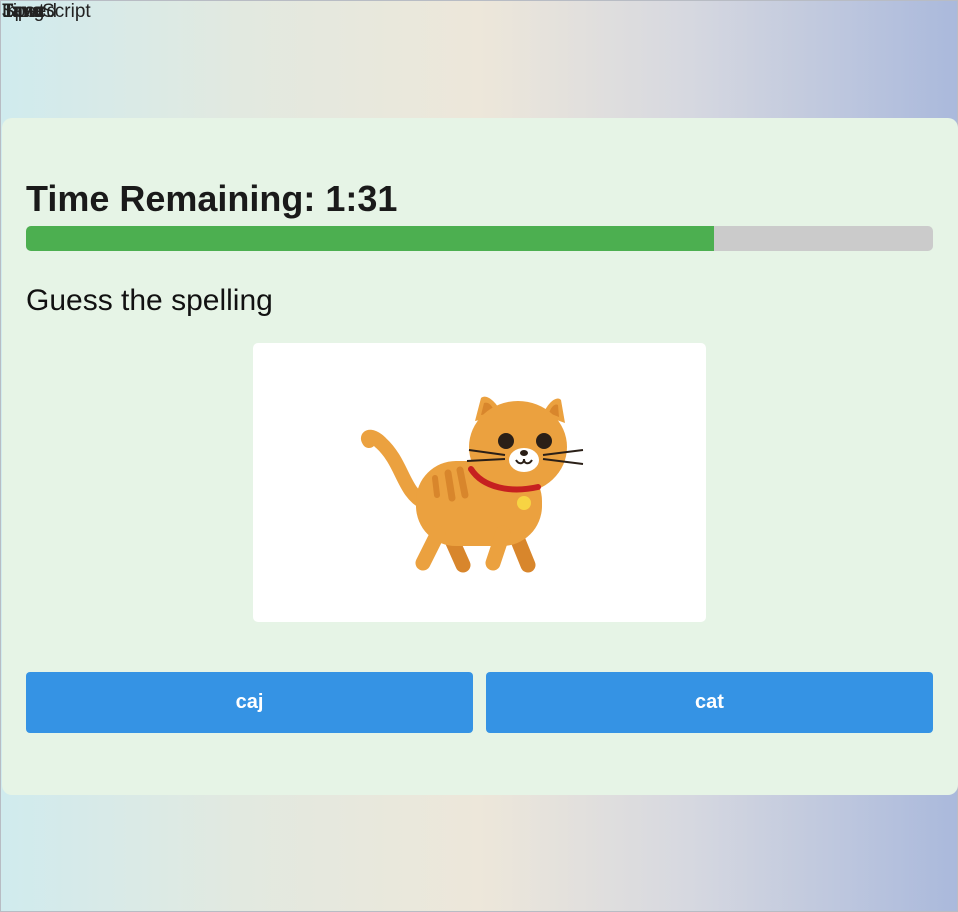  What do you see at coordinates (370, 238) in the screenshot?
I see `time-progress-fill` at bounding box center [370, 238].